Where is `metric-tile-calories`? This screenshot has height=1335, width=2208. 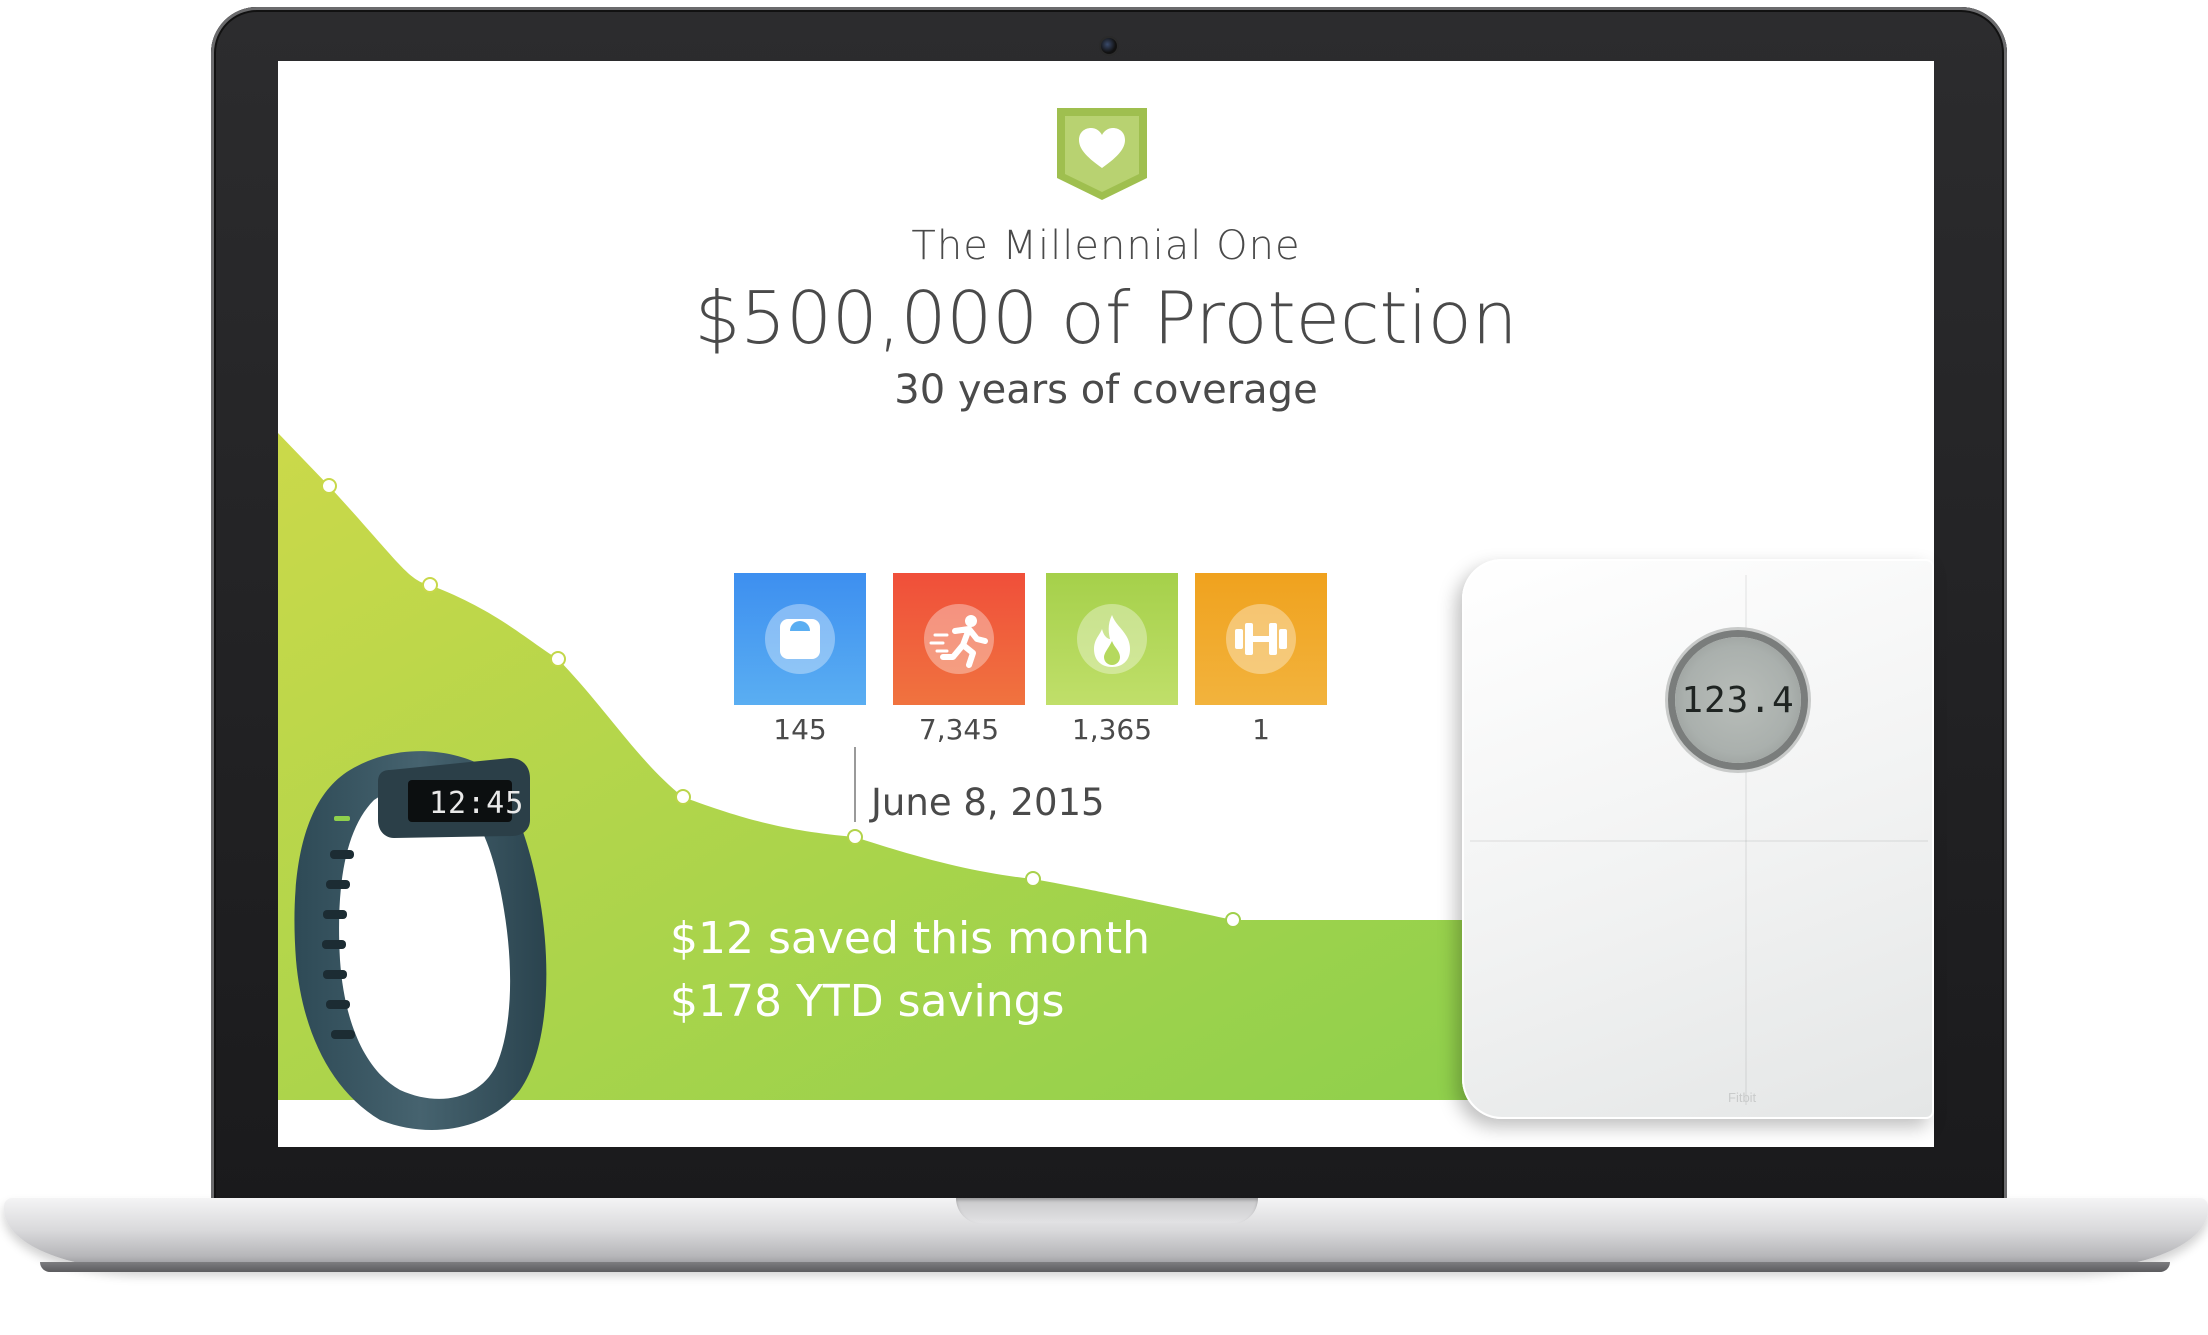 metric-tile-calories is located at coordinates (1112, 639).